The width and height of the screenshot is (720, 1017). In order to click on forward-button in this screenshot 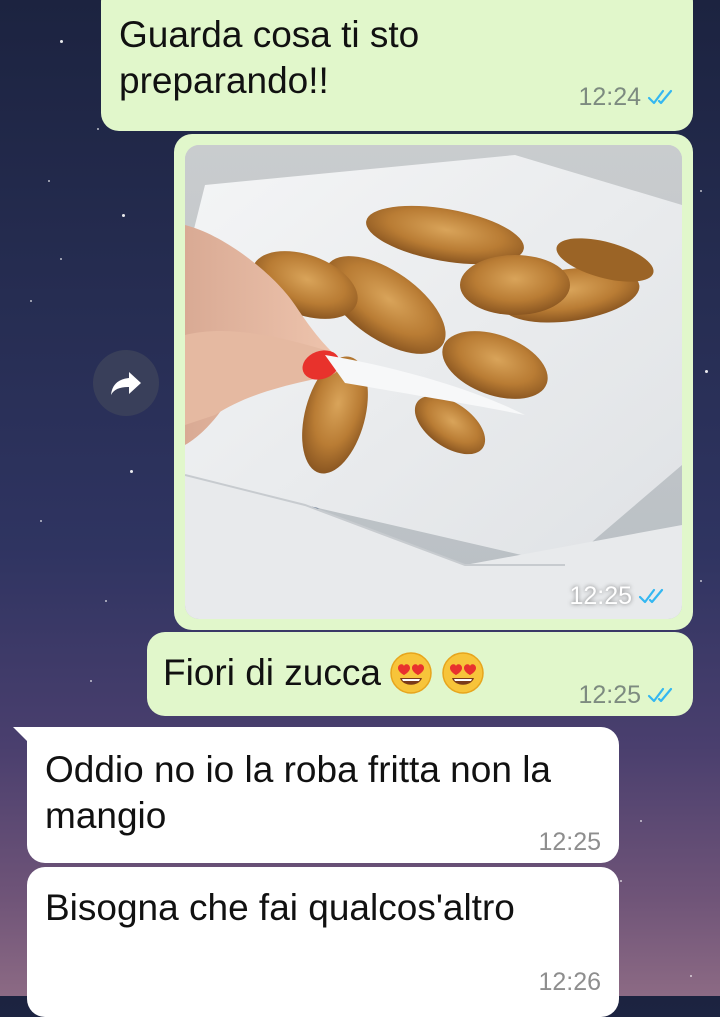, I will do `click(126, 383)`.